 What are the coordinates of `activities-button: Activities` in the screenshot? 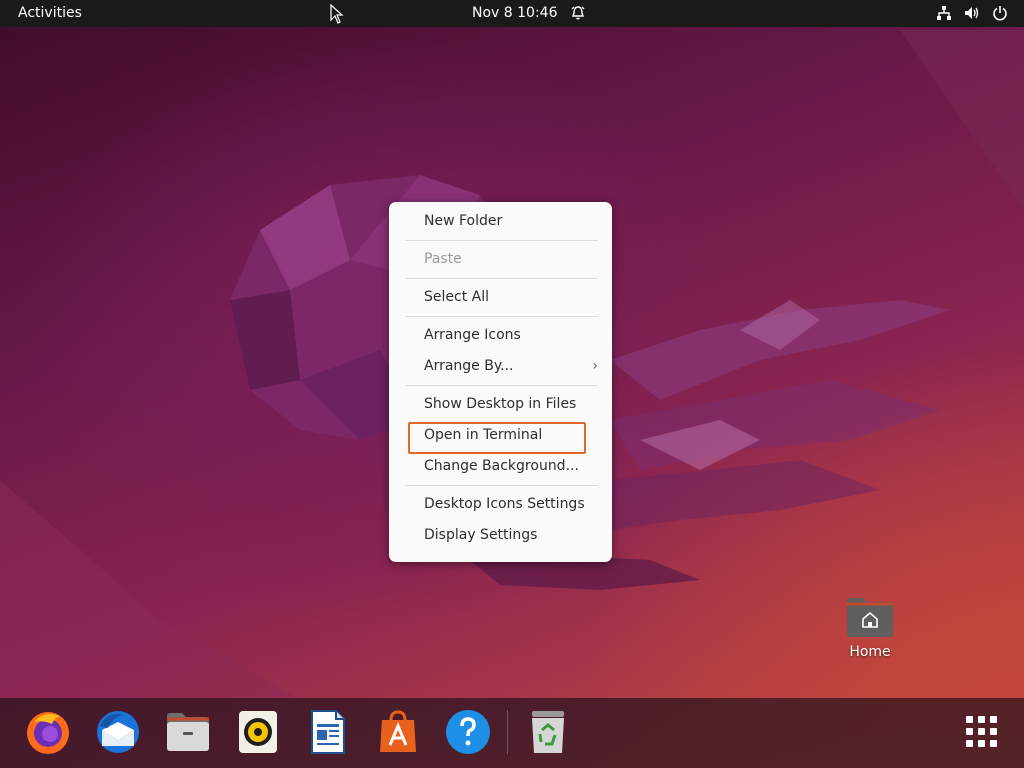 It's located at (50, 13).